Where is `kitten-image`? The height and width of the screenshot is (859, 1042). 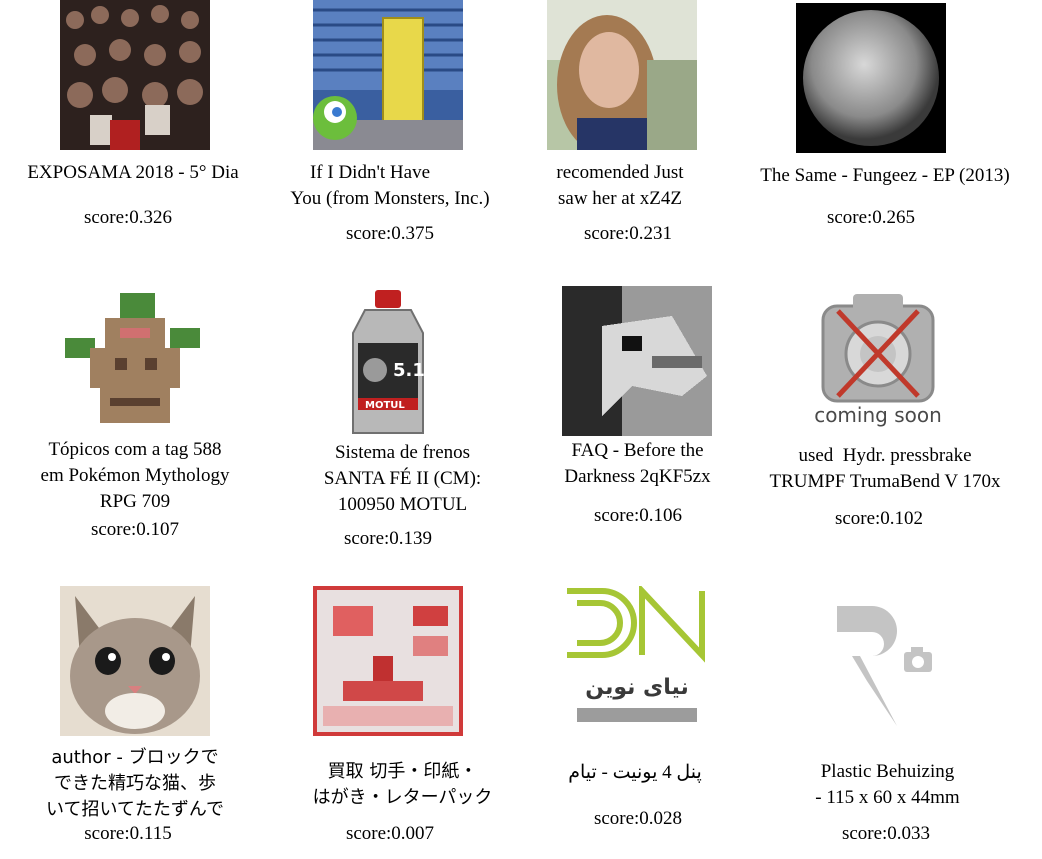 kitten-image is located at coordinates (135, 661).